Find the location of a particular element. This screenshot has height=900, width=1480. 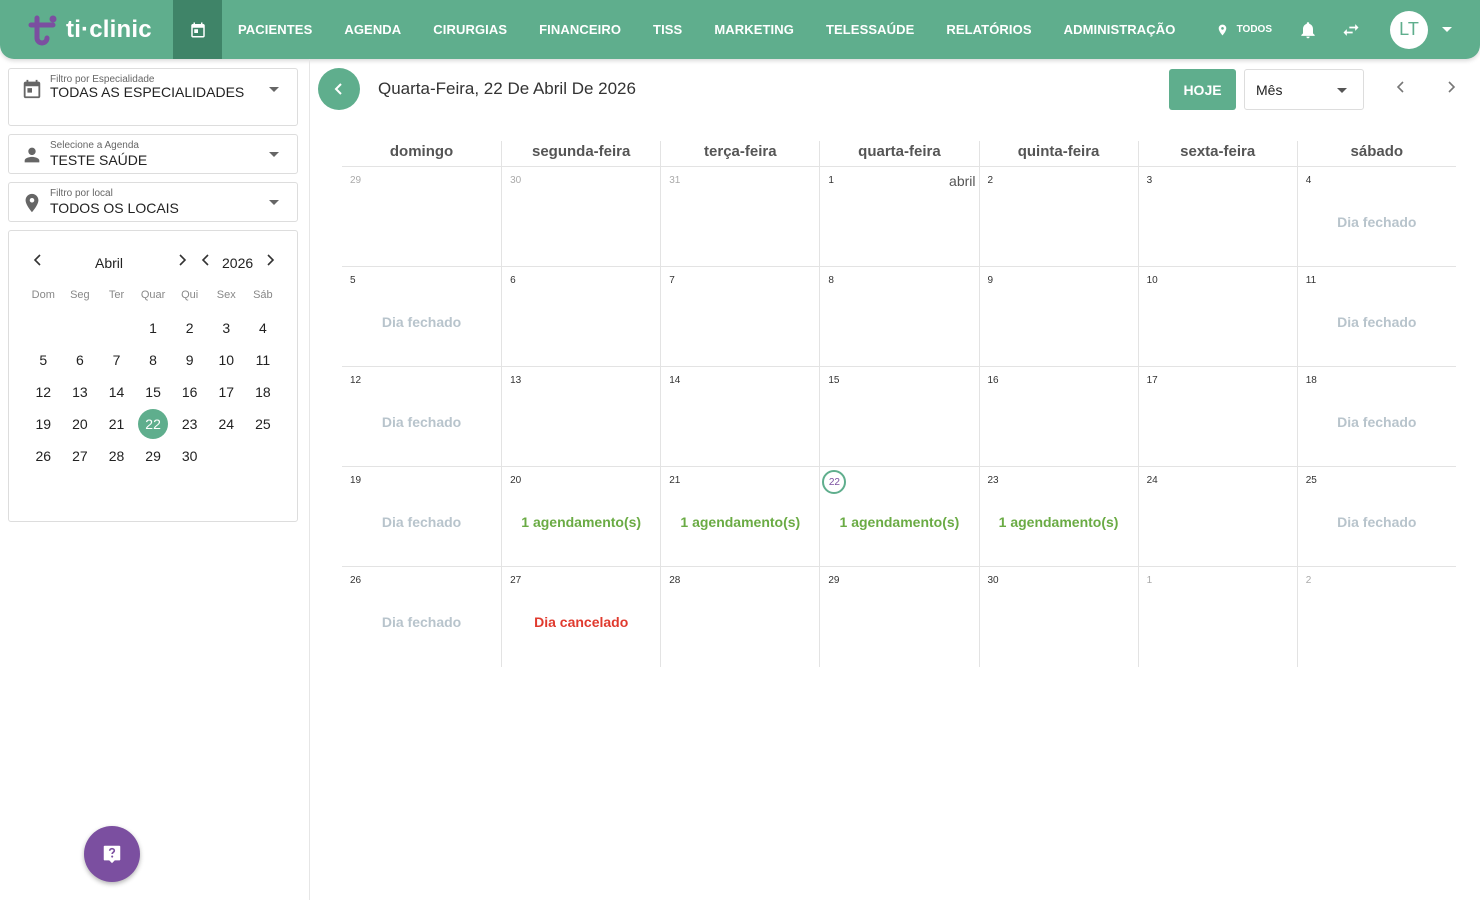

mini-calendar-day: 25 is located at coordinates (263, 424).